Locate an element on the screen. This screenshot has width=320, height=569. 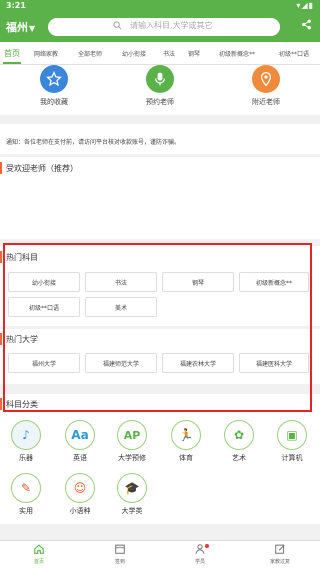
nav-students-label: 学员 is located at coordinates (199, 562).